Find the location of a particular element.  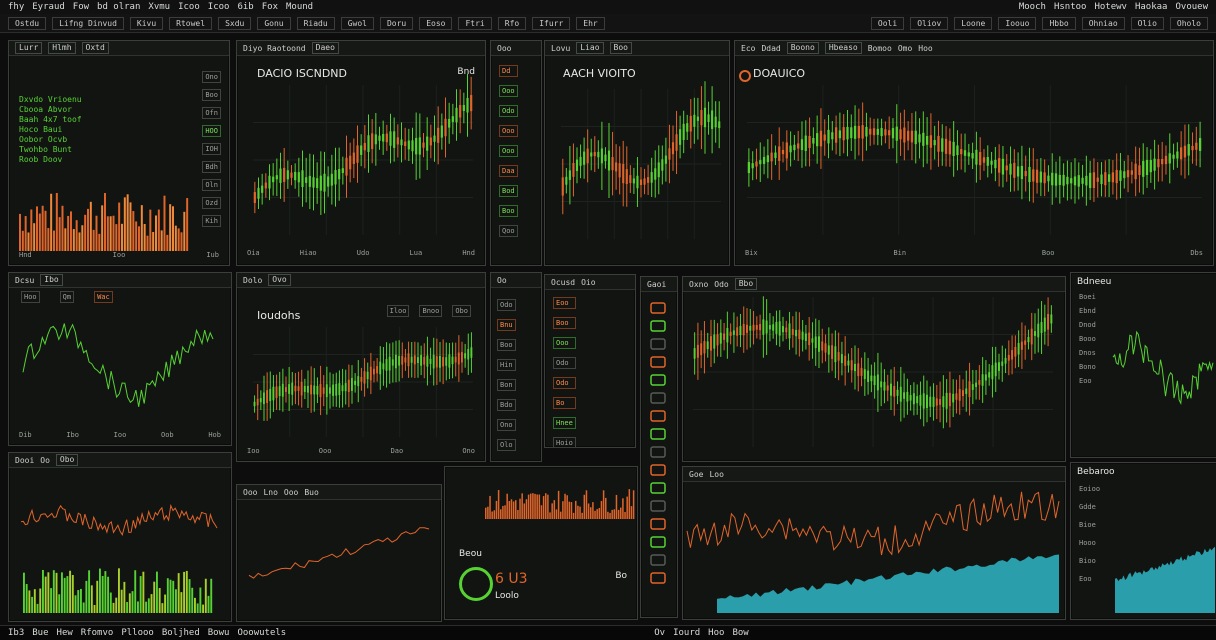

list-item: Dnos is located at coordinates (1087, 353).